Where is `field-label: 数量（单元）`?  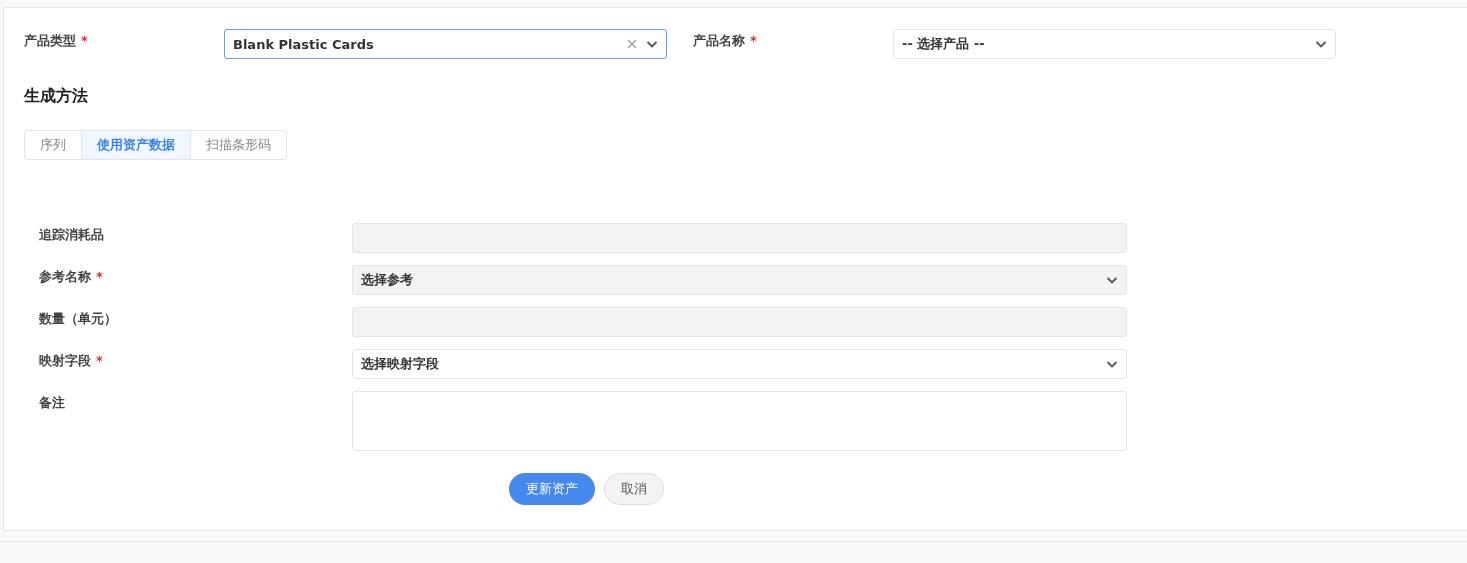 field-label: 数量（单元） is located at coordinates (78, 318).